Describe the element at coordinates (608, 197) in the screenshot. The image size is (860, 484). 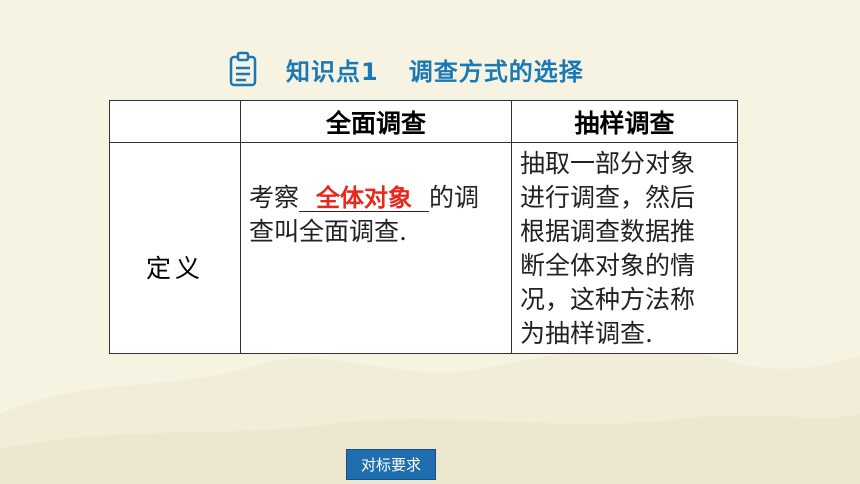
I see `sample-line: 进行调查，然后` at that location.